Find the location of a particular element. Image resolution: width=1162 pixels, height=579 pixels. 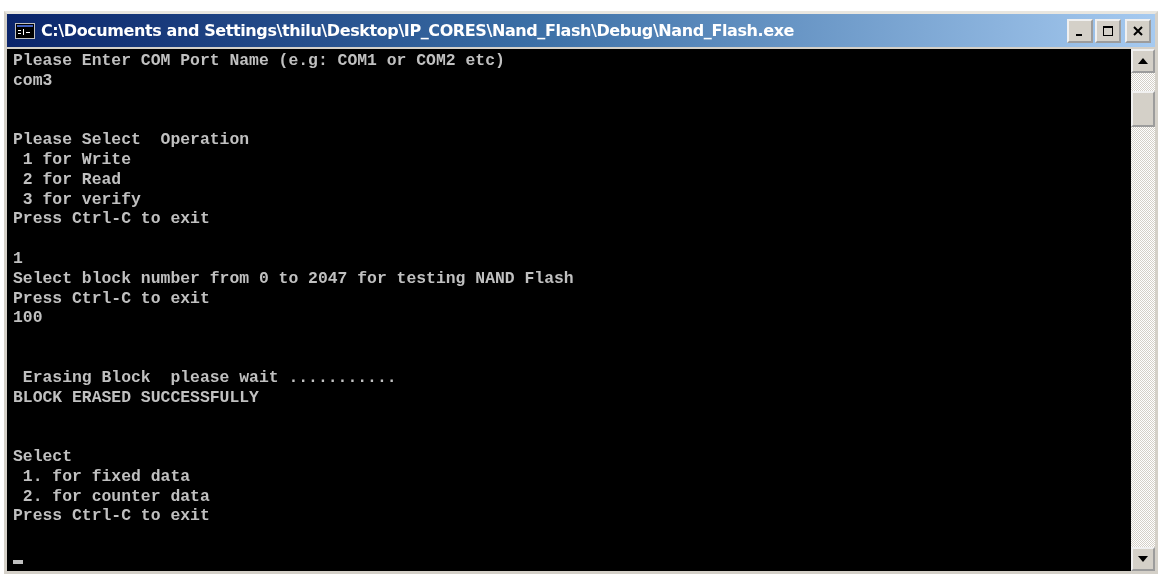

text-cursor is located at coordinates (18, 561).